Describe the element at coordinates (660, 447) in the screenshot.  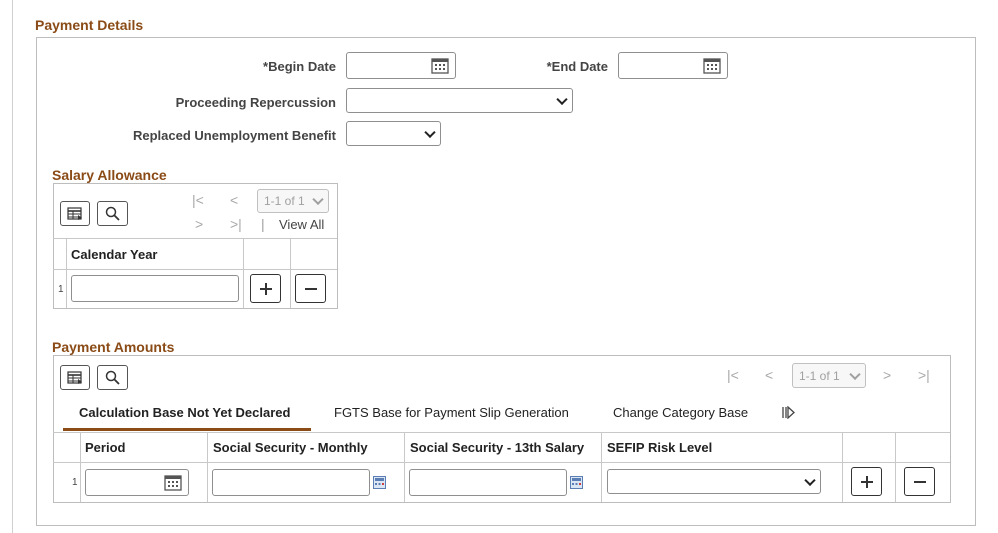
I see `column-header-sefip-risk: SEFIP Risk Level` at that location.